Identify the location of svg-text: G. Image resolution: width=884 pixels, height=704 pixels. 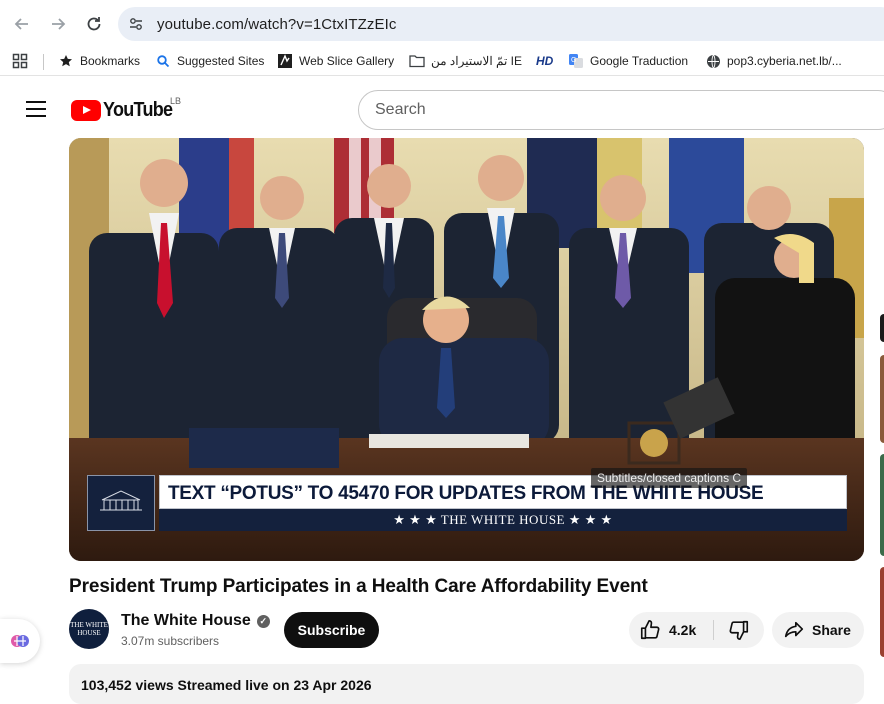
(573, 60).